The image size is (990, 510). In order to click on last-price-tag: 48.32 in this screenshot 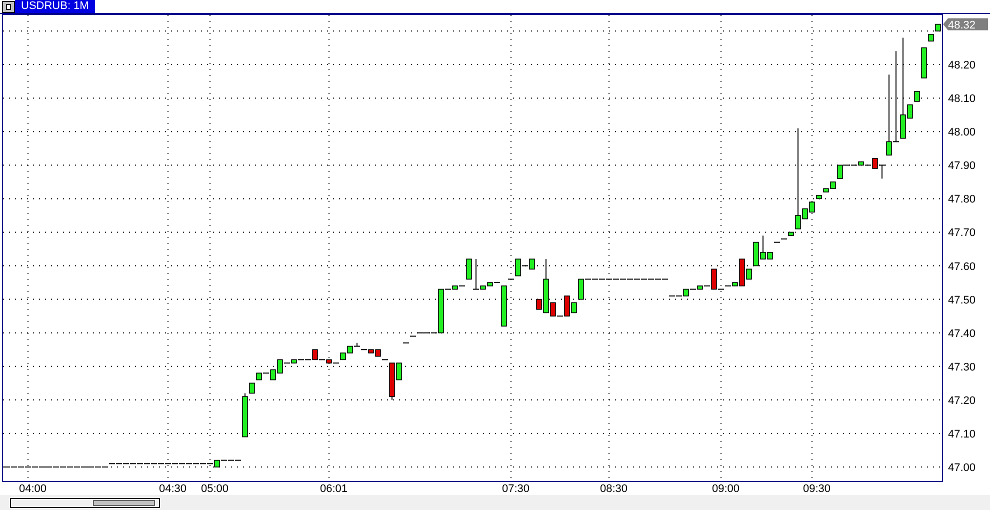, I will do `click(965, 25)`.